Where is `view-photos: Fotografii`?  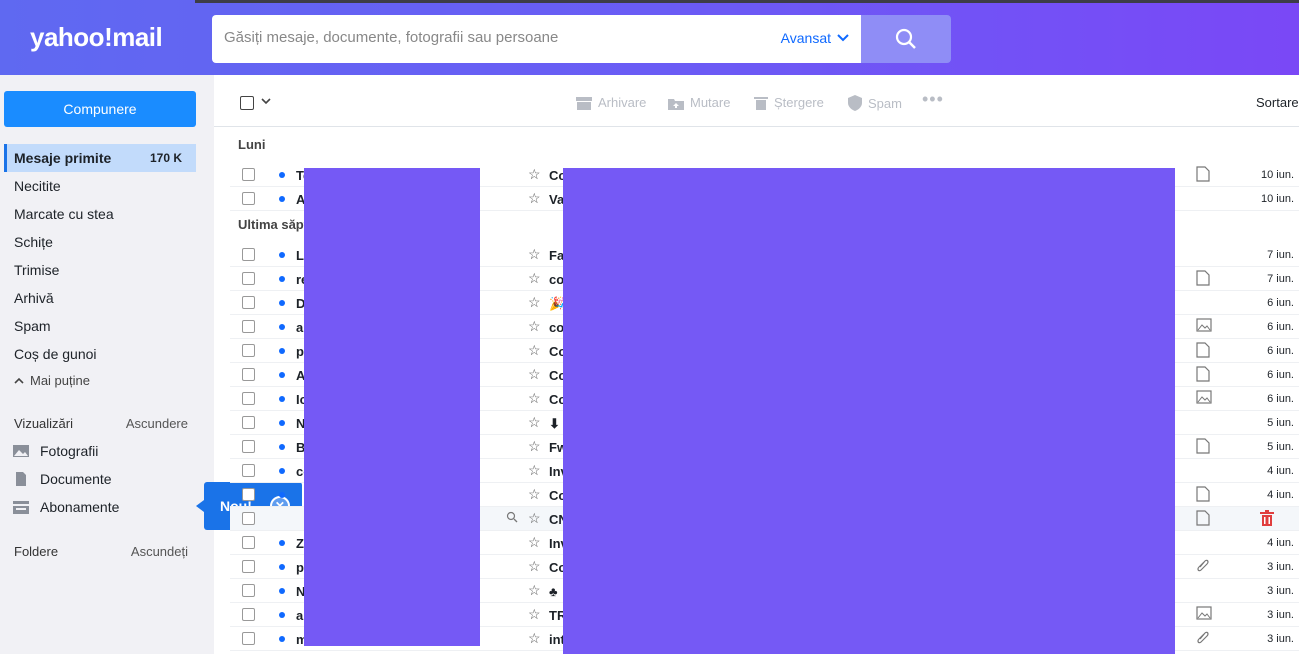
view-photos: Fotografii is located at coordinates (55, 451).